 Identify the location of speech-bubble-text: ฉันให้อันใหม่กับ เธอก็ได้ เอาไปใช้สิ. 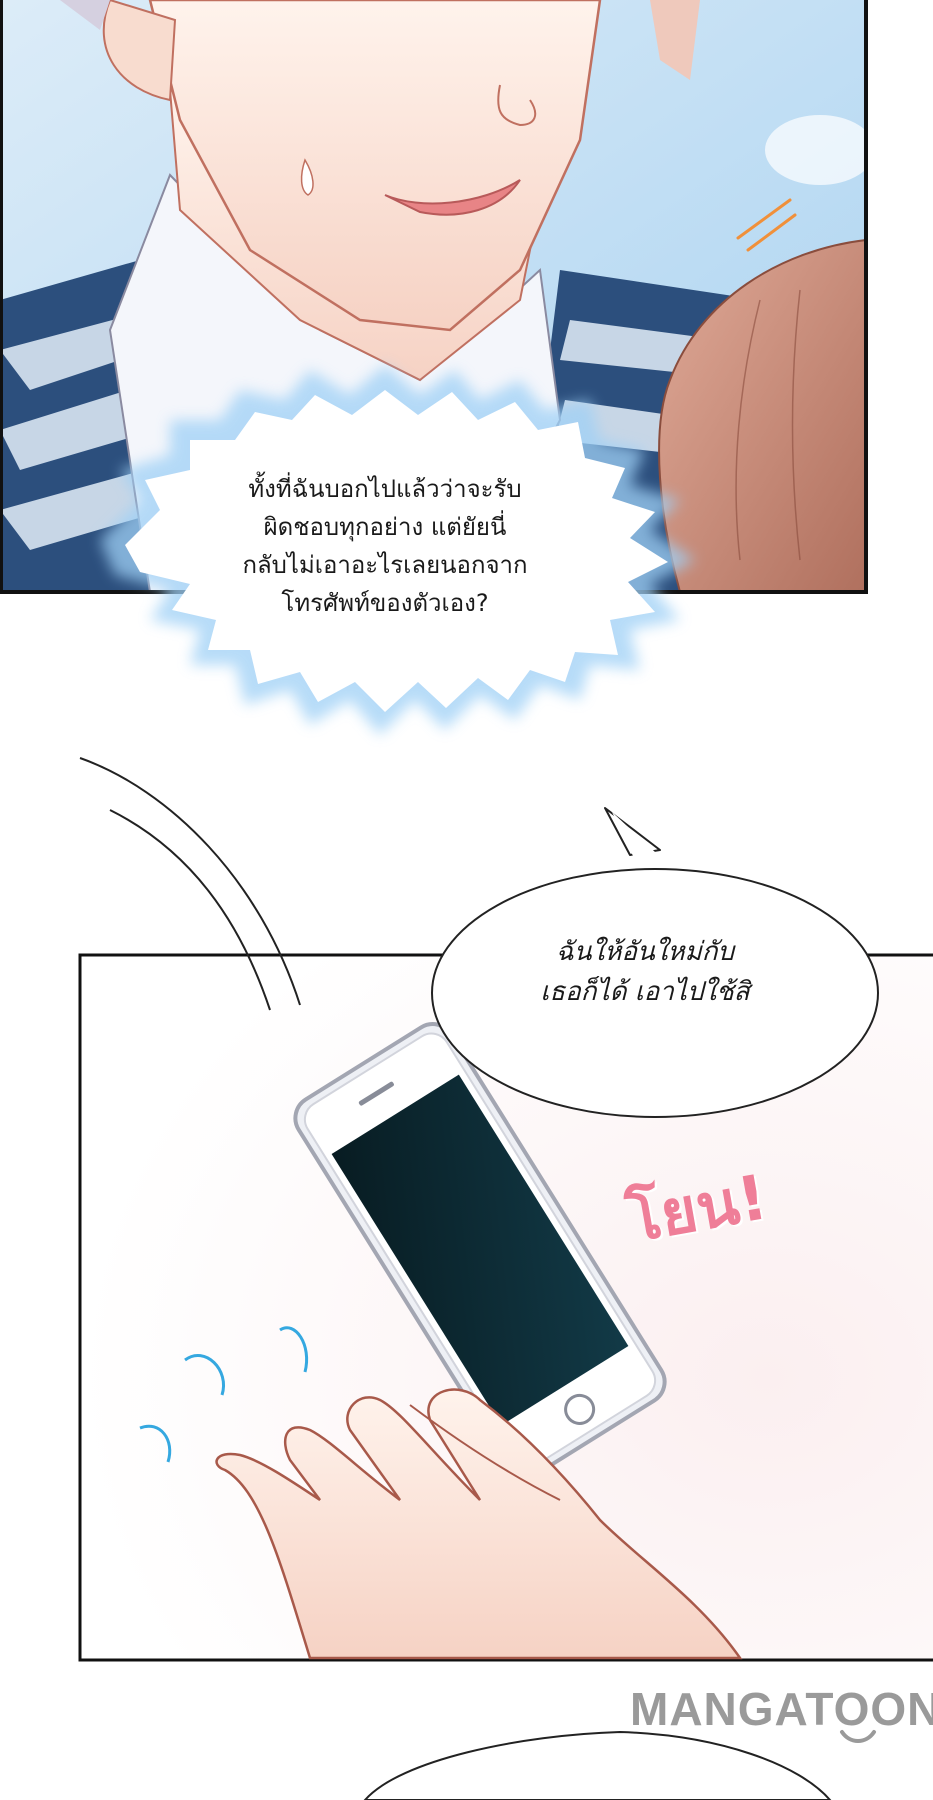
(645, 972).